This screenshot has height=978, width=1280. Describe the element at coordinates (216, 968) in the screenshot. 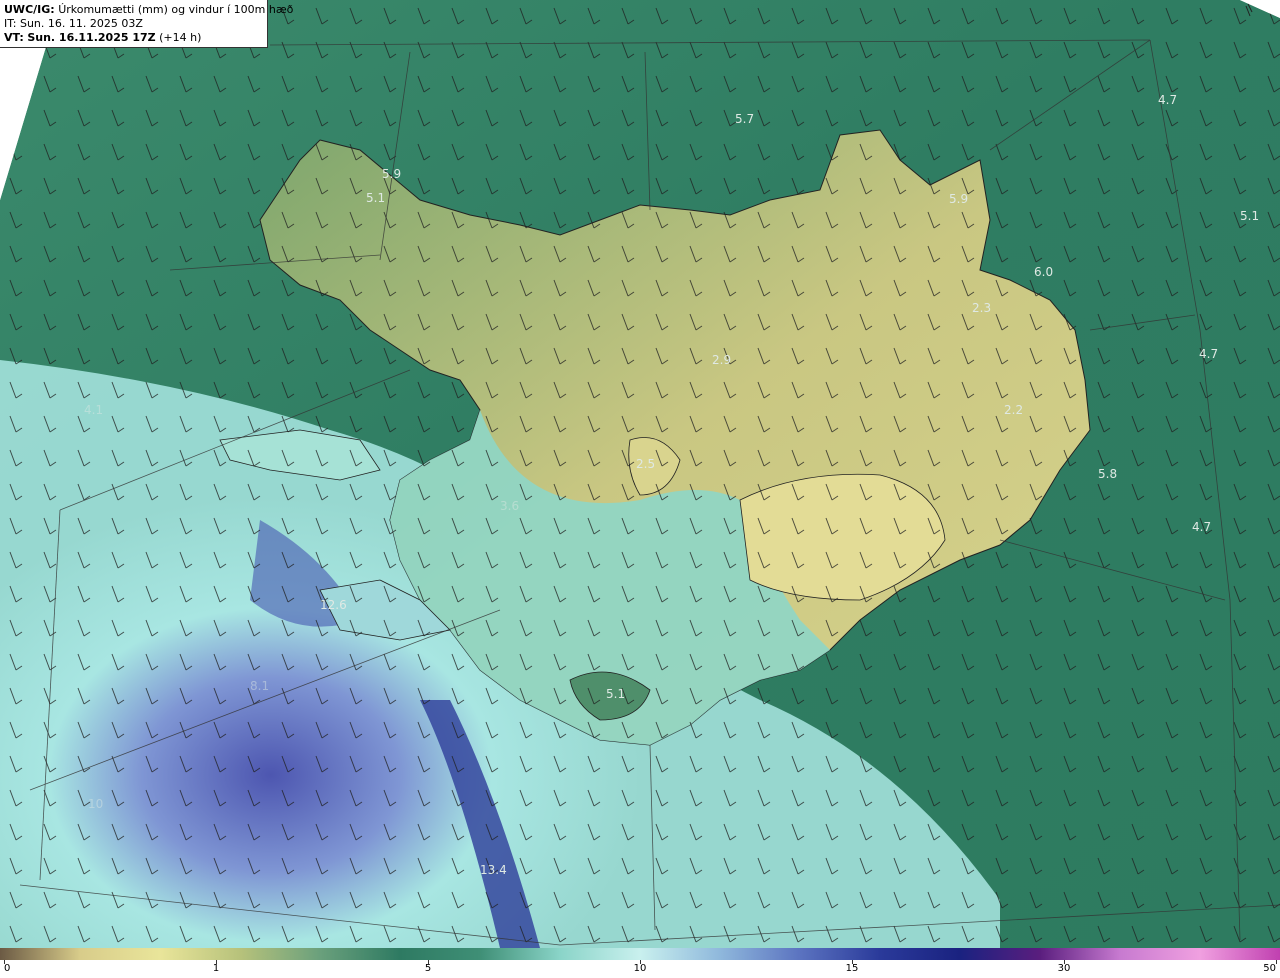

I see `colorbar-tick-label: 1` at that location.